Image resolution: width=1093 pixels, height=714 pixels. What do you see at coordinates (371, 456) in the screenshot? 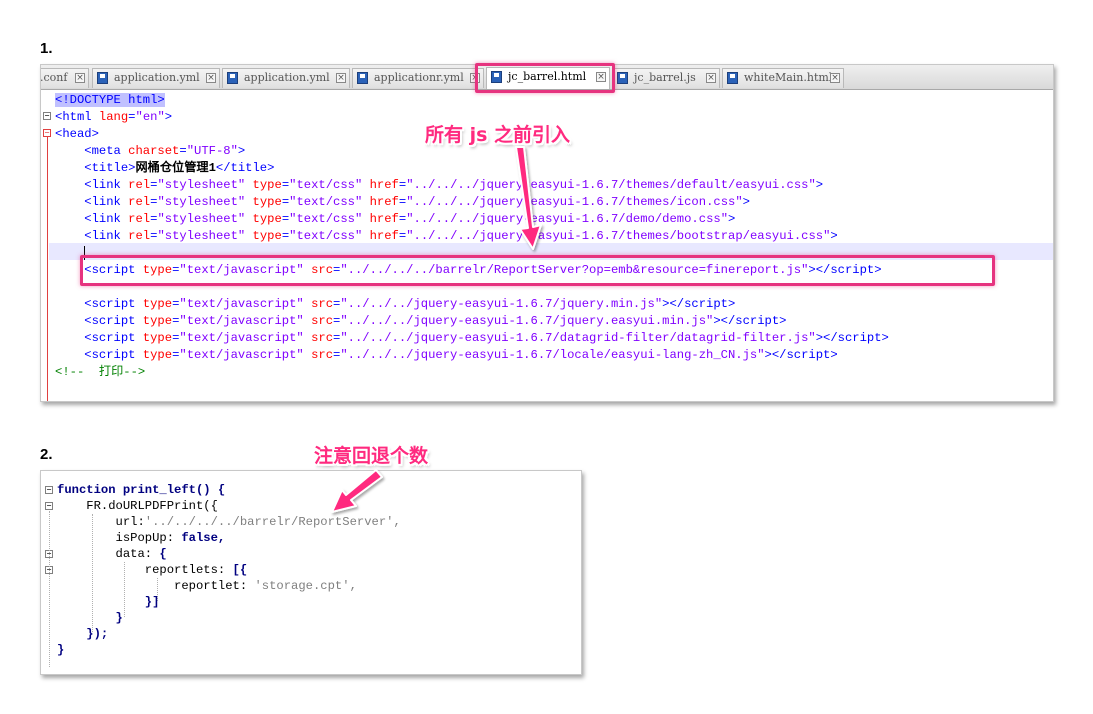
I see `annotation-note-back: 注意回退个数` at bounding box center [371, 456].